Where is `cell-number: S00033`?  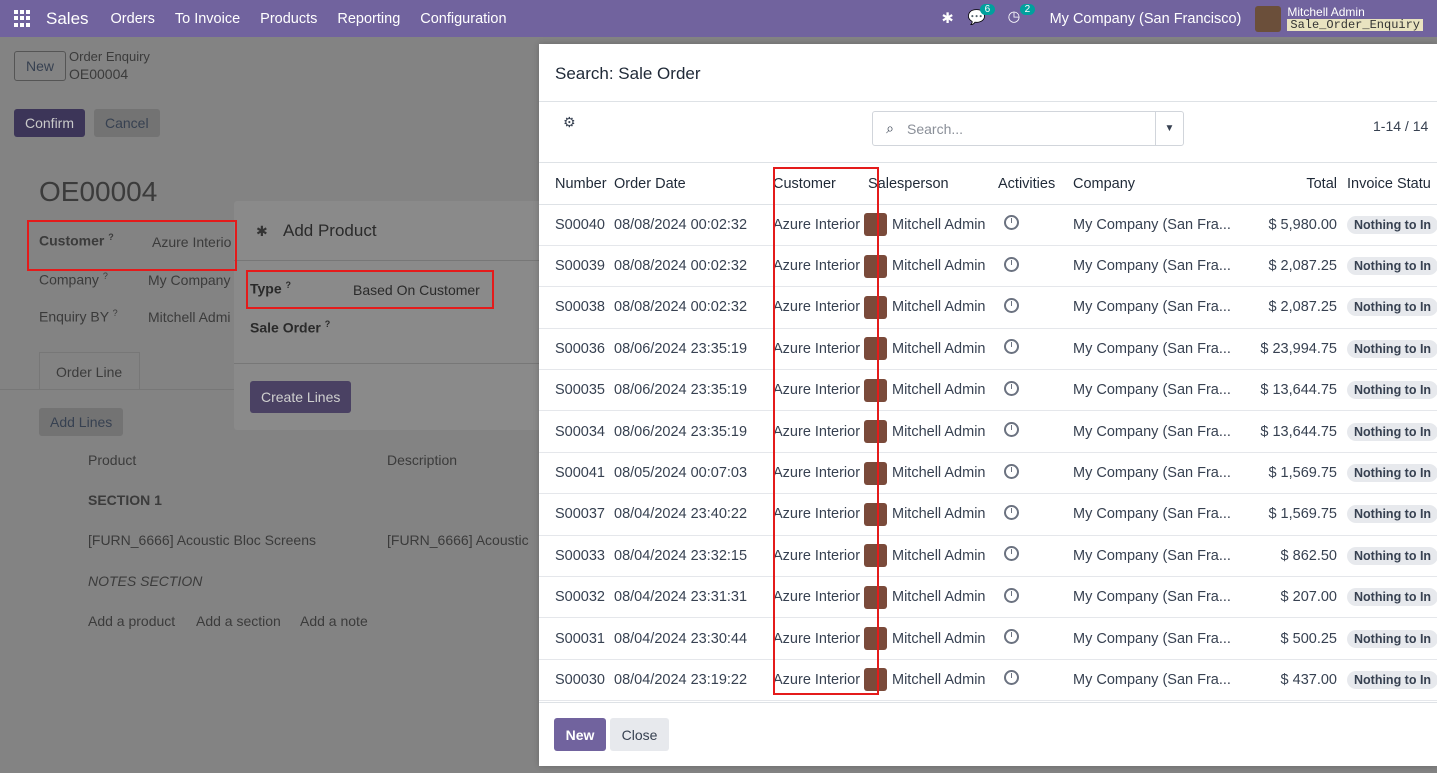 cell-number: S00033 is located at coordinates (576, 556).